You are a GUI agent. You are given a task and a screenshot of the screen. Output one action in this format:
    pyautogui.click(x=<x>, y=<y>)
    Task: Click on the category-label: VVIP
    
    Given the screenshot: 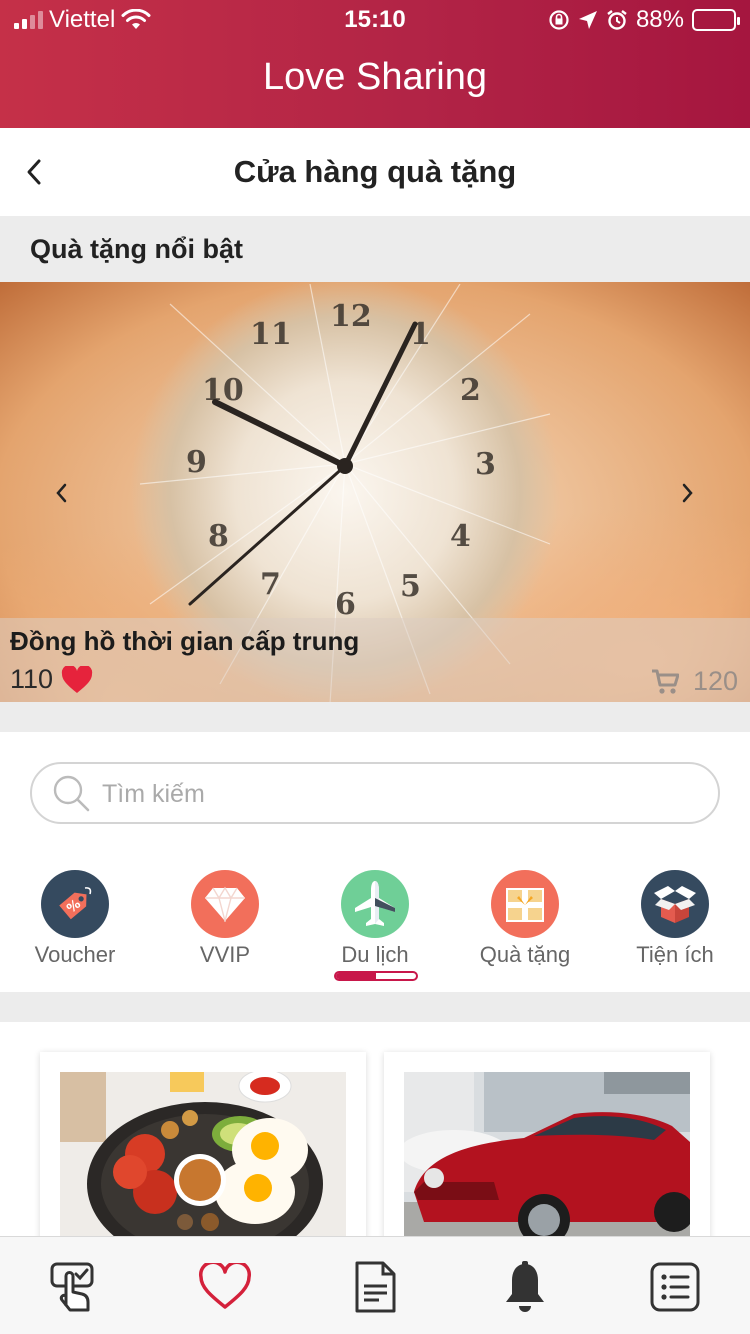 What is the action you would take?
    pyautogui.click(x=225, y=954)
    